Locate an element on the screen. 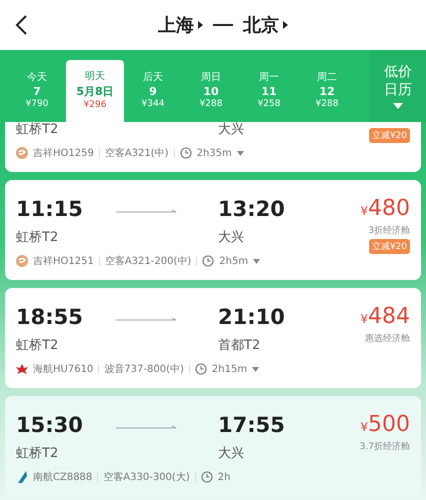 This screenshot has height=500, width=426. price: ¥480 is located at coordinates (385, 209).